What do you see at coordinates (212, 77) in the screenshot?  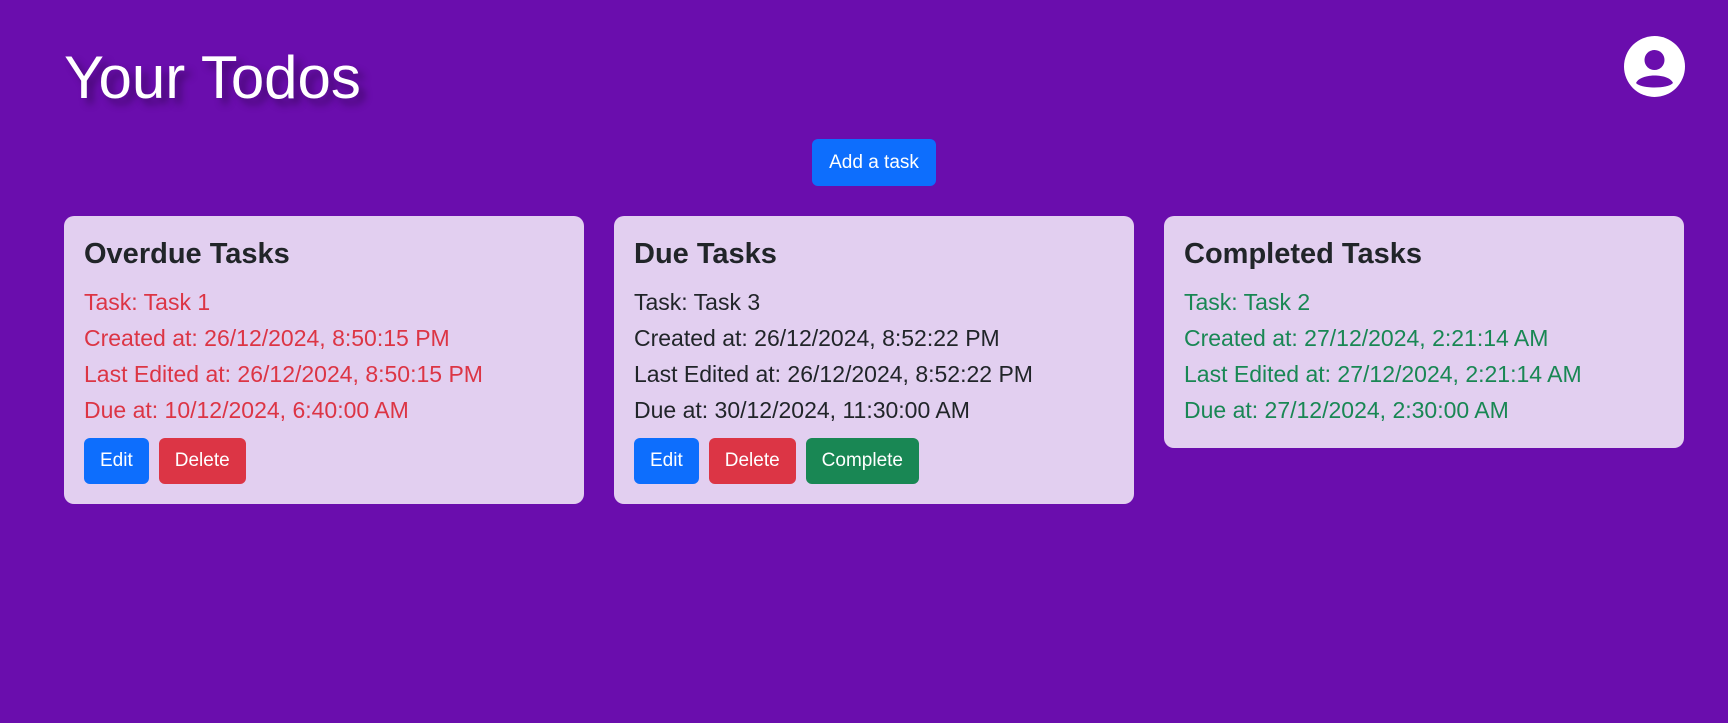 I see `page-title: Your Todos` at bounding box center [212, 77].